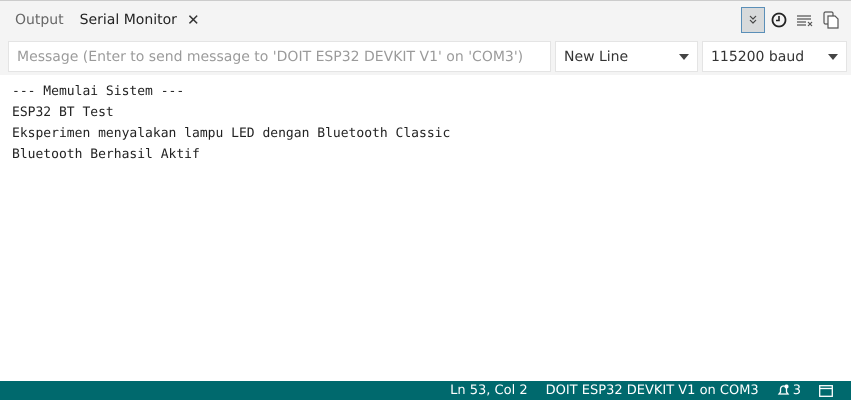 The height and width of the screenshot is (400, 851). I want to click on output-line: Bluetooth Berhasil Aktif, so click(106, 155).